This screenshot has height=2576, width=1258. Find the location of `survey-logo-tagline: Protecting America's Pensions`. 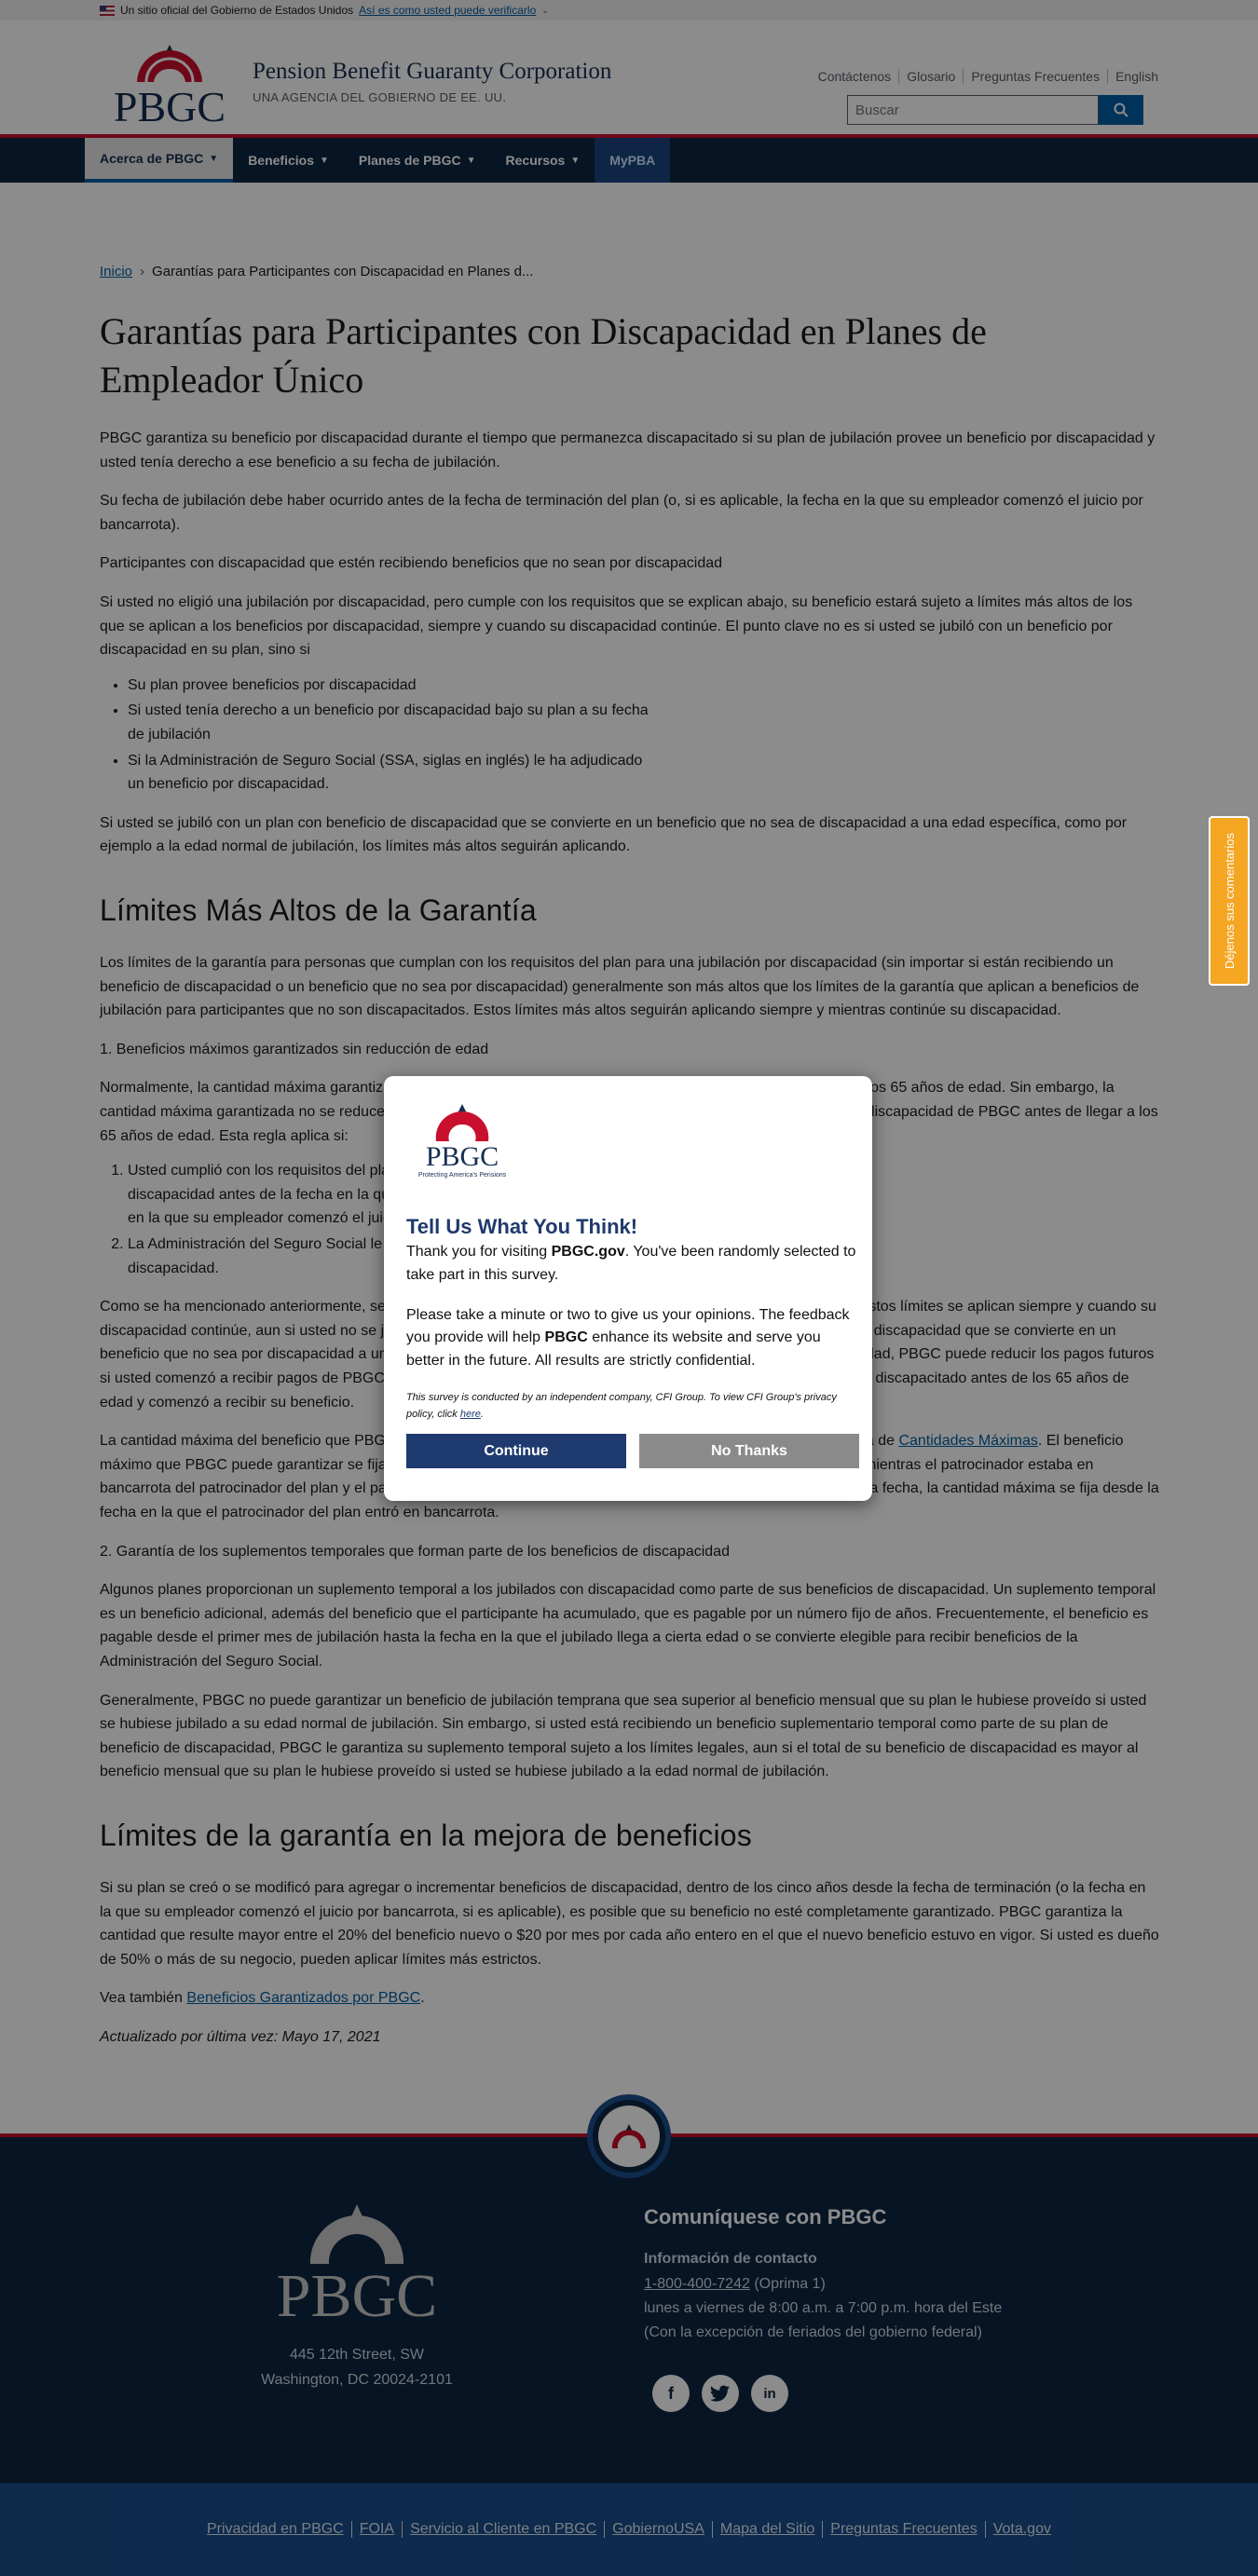

survey-logo-tagline: Protecting America's Pensions is located at coordinates (462, 1175).